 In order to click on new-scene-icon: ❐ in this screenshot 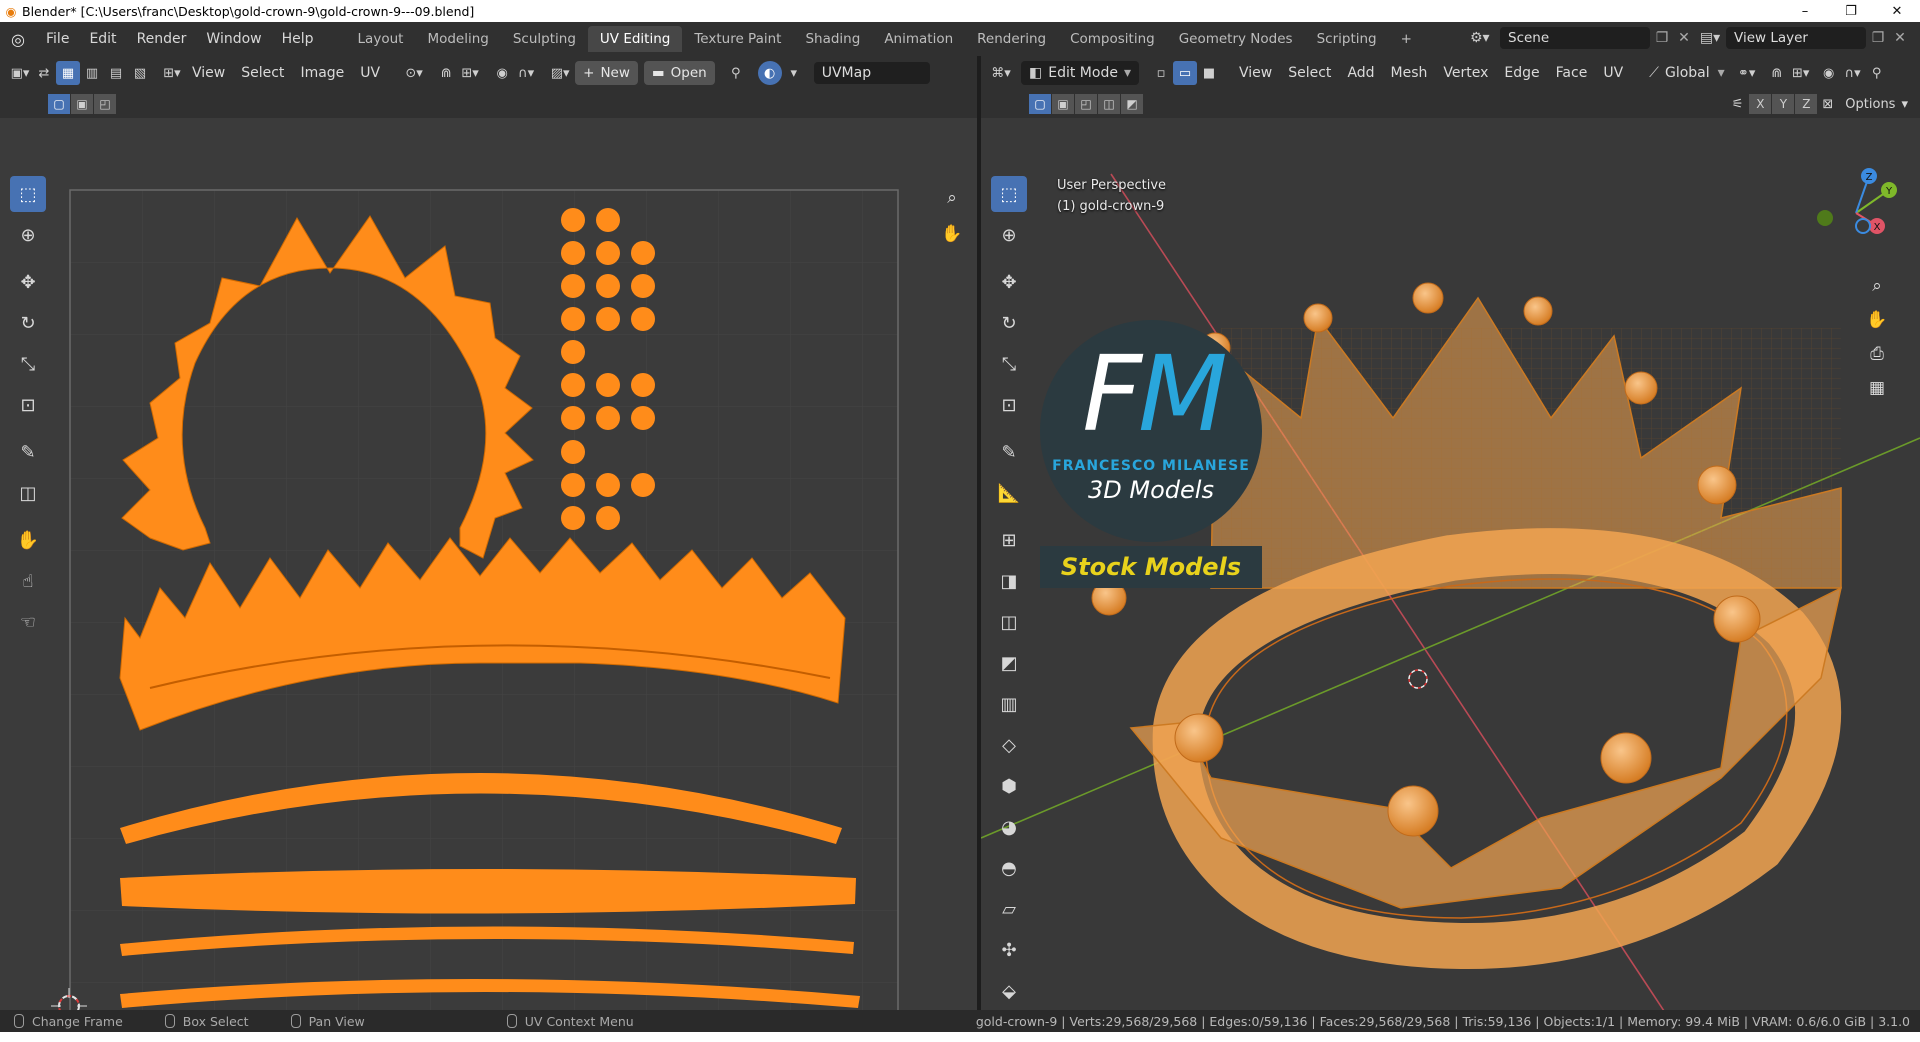, I will do `click(1662, 38)`.